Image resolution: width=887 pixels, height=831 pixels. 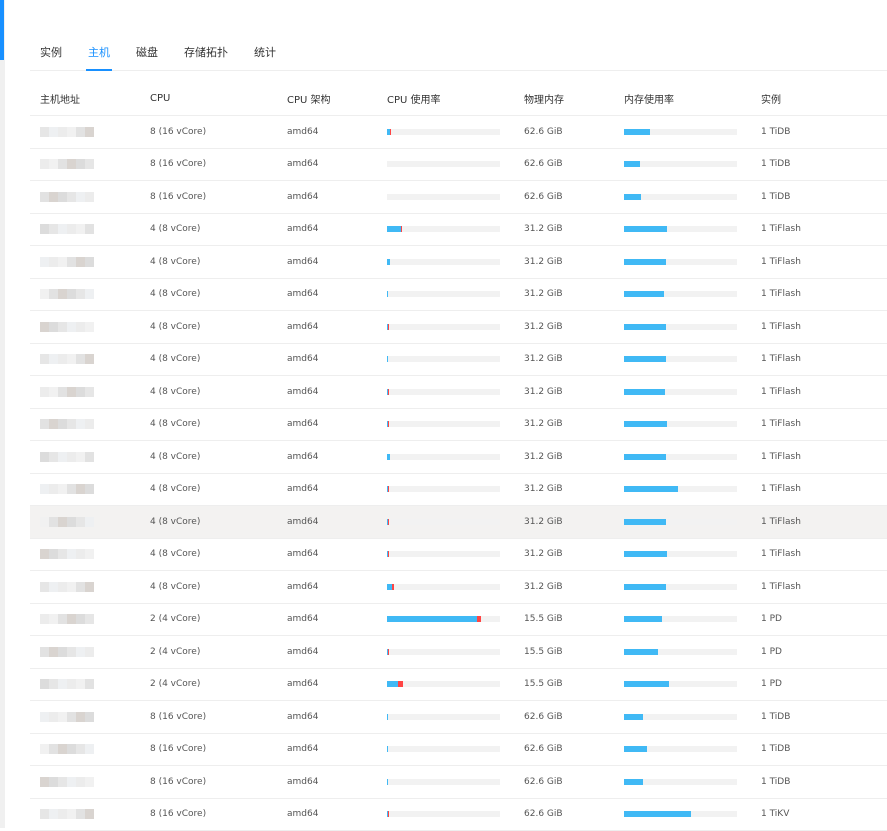 I want to click on column-header: 物理内存, so click(x=564, y=99).